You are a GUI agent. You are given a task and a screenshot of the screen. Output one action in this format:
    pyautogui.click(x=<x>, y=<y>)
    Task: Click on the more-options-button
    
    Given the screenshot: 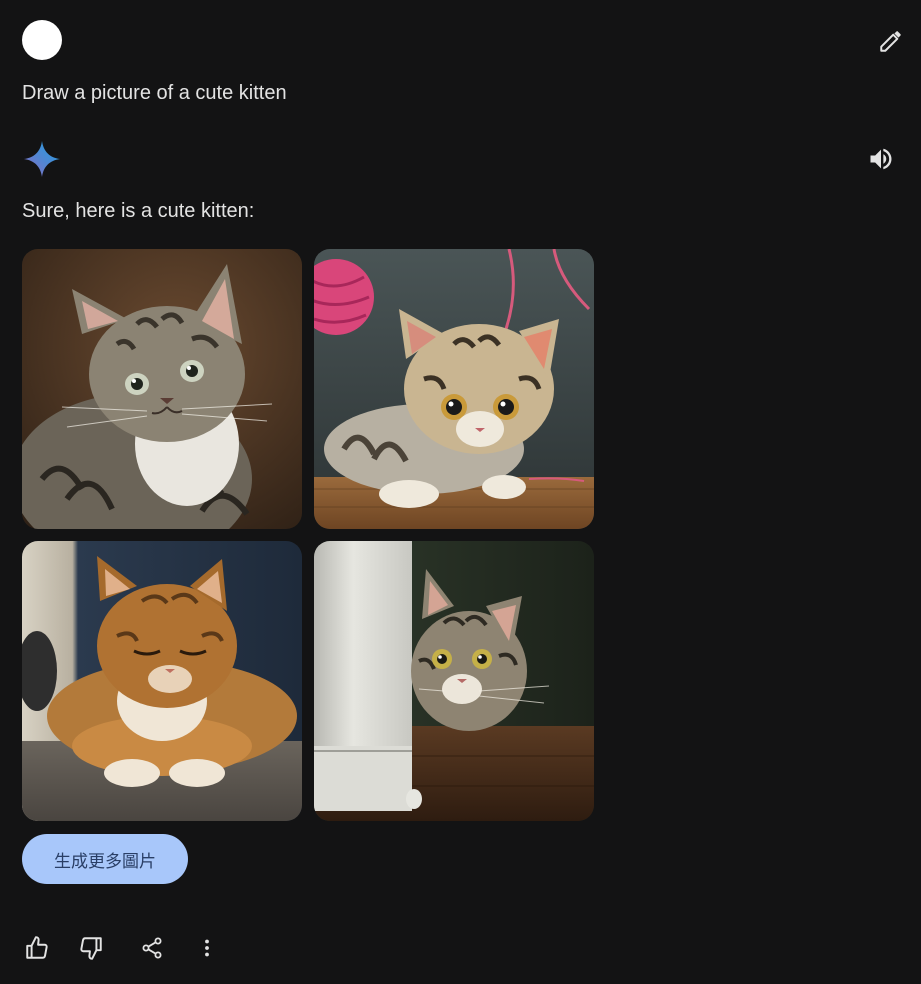 What is the action you would take?
    pyautogui.click(x=207, y=948)
    